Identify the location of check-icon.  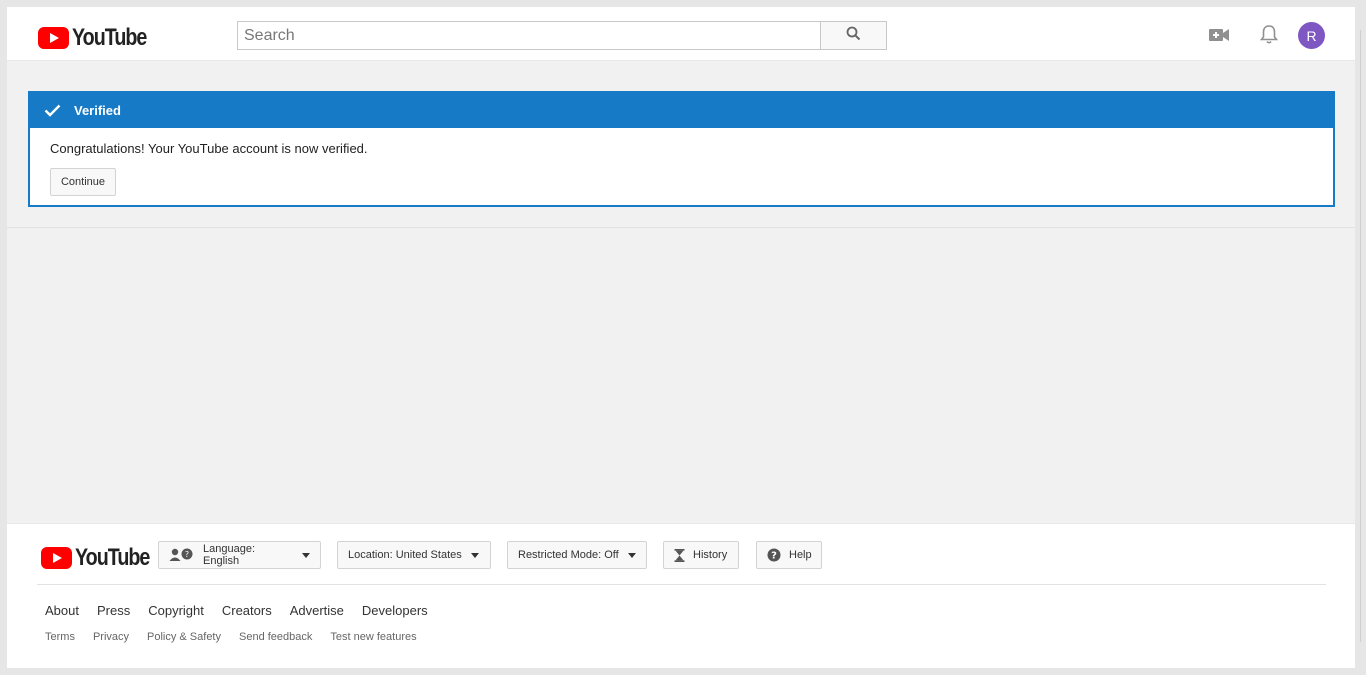
(53, 111).